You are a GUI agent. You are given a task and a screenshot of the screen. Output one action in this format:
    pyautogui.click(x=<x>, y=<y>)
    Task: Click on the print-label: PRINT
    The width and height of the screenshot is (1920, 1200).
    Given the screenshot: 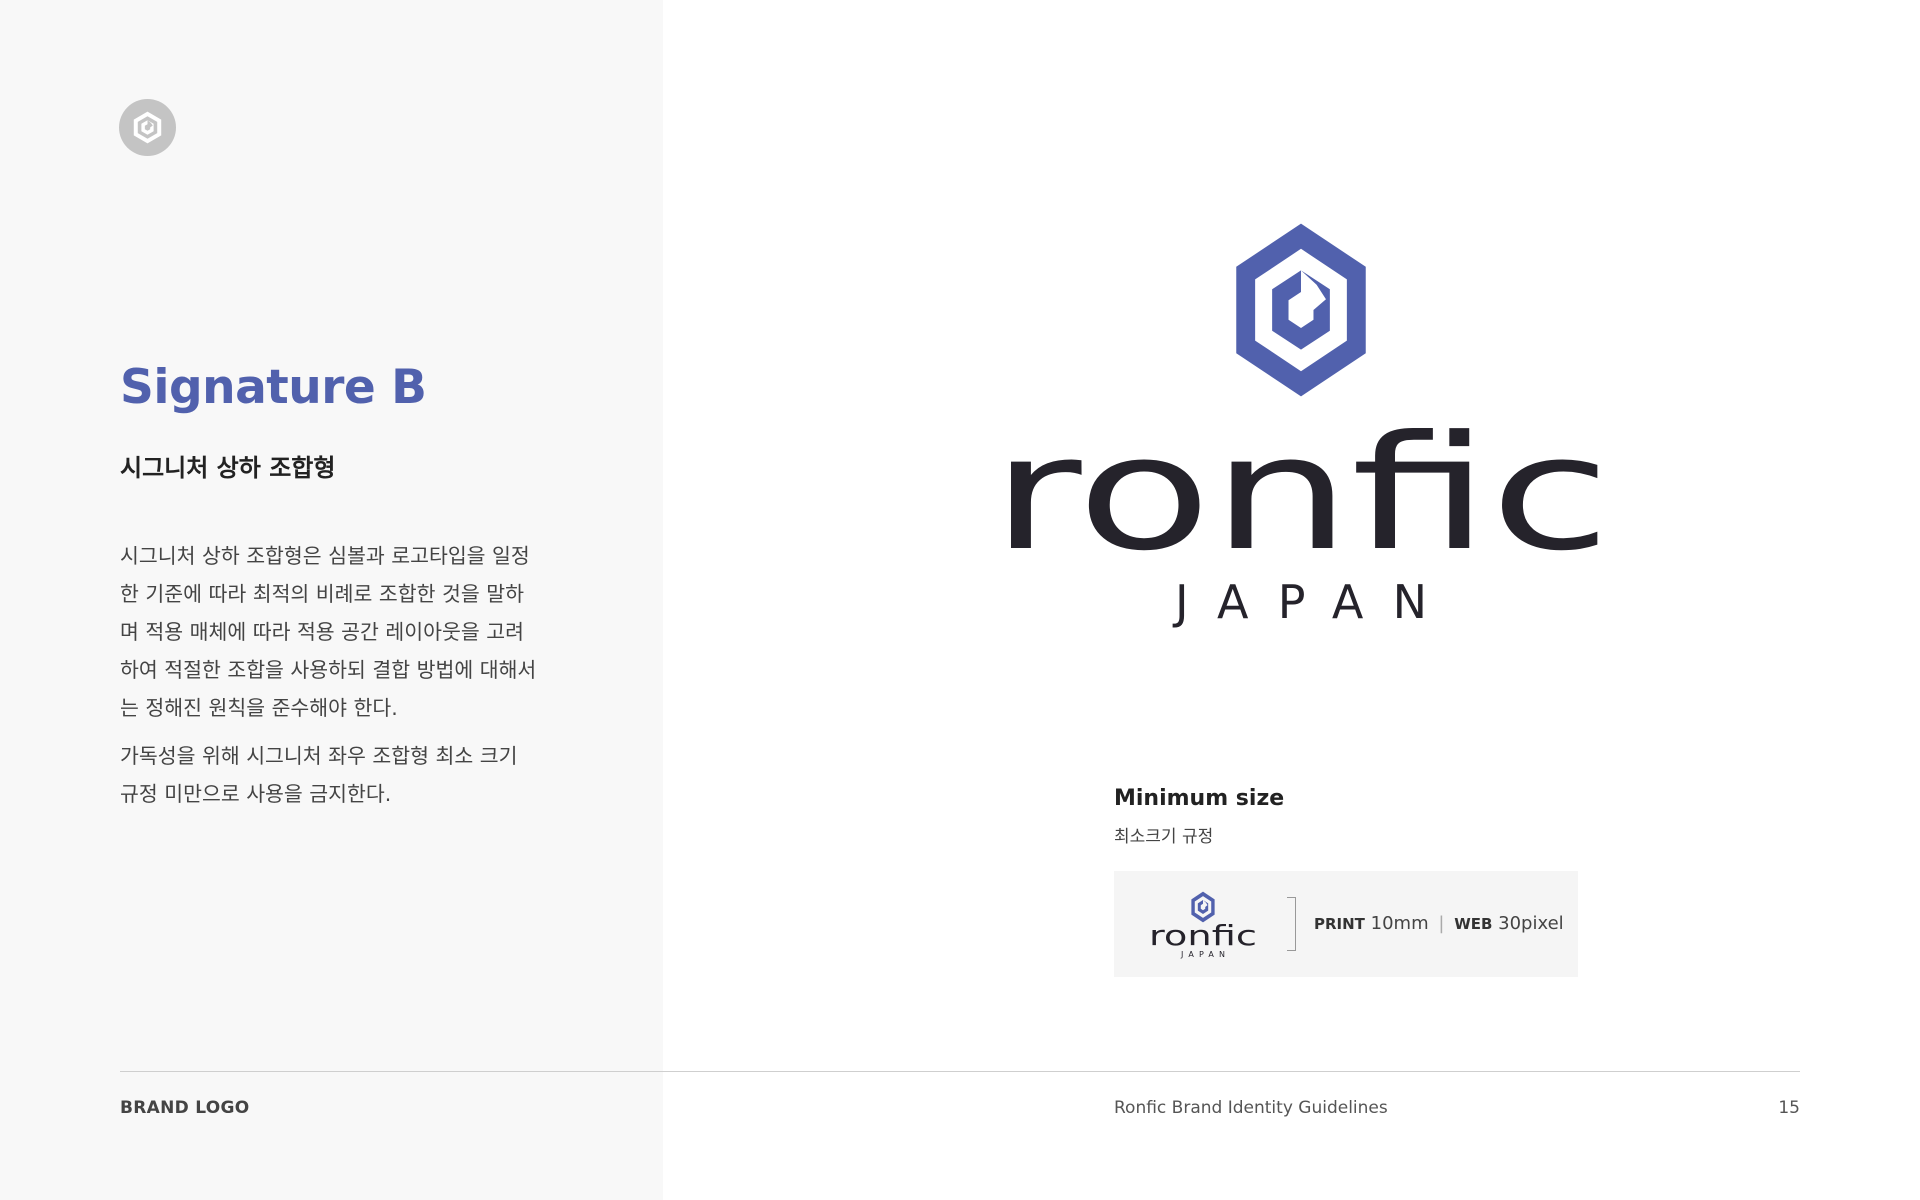 What is the action you would take?
    pyautogui.click(x=1339, y=924)
    